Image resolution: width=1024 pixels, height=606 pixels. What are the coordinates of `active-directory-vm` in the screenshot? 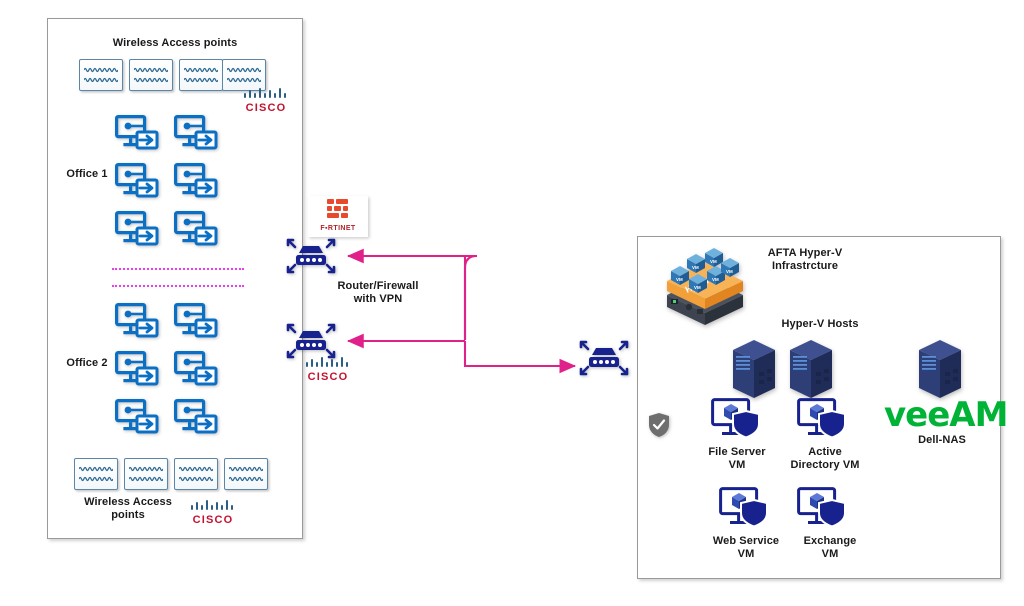 It's located at (823, 419).